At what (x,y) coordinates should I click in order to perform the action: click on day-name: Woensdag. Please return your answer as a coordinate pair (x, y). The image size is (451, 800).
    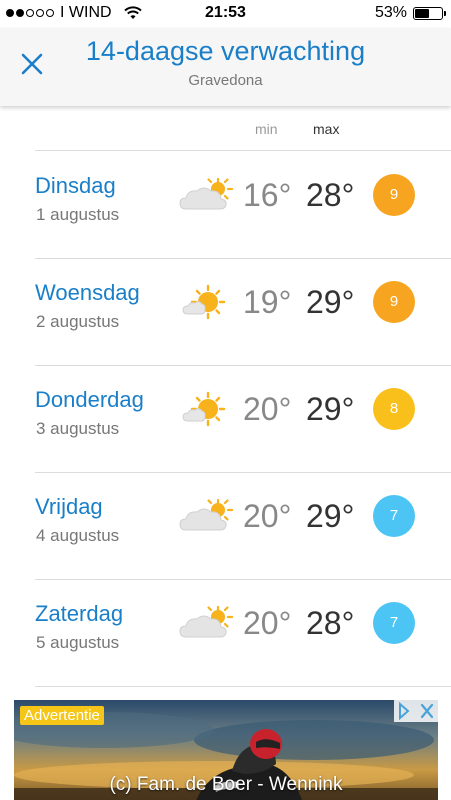
    Looking at the image, I should click on (87, 292).